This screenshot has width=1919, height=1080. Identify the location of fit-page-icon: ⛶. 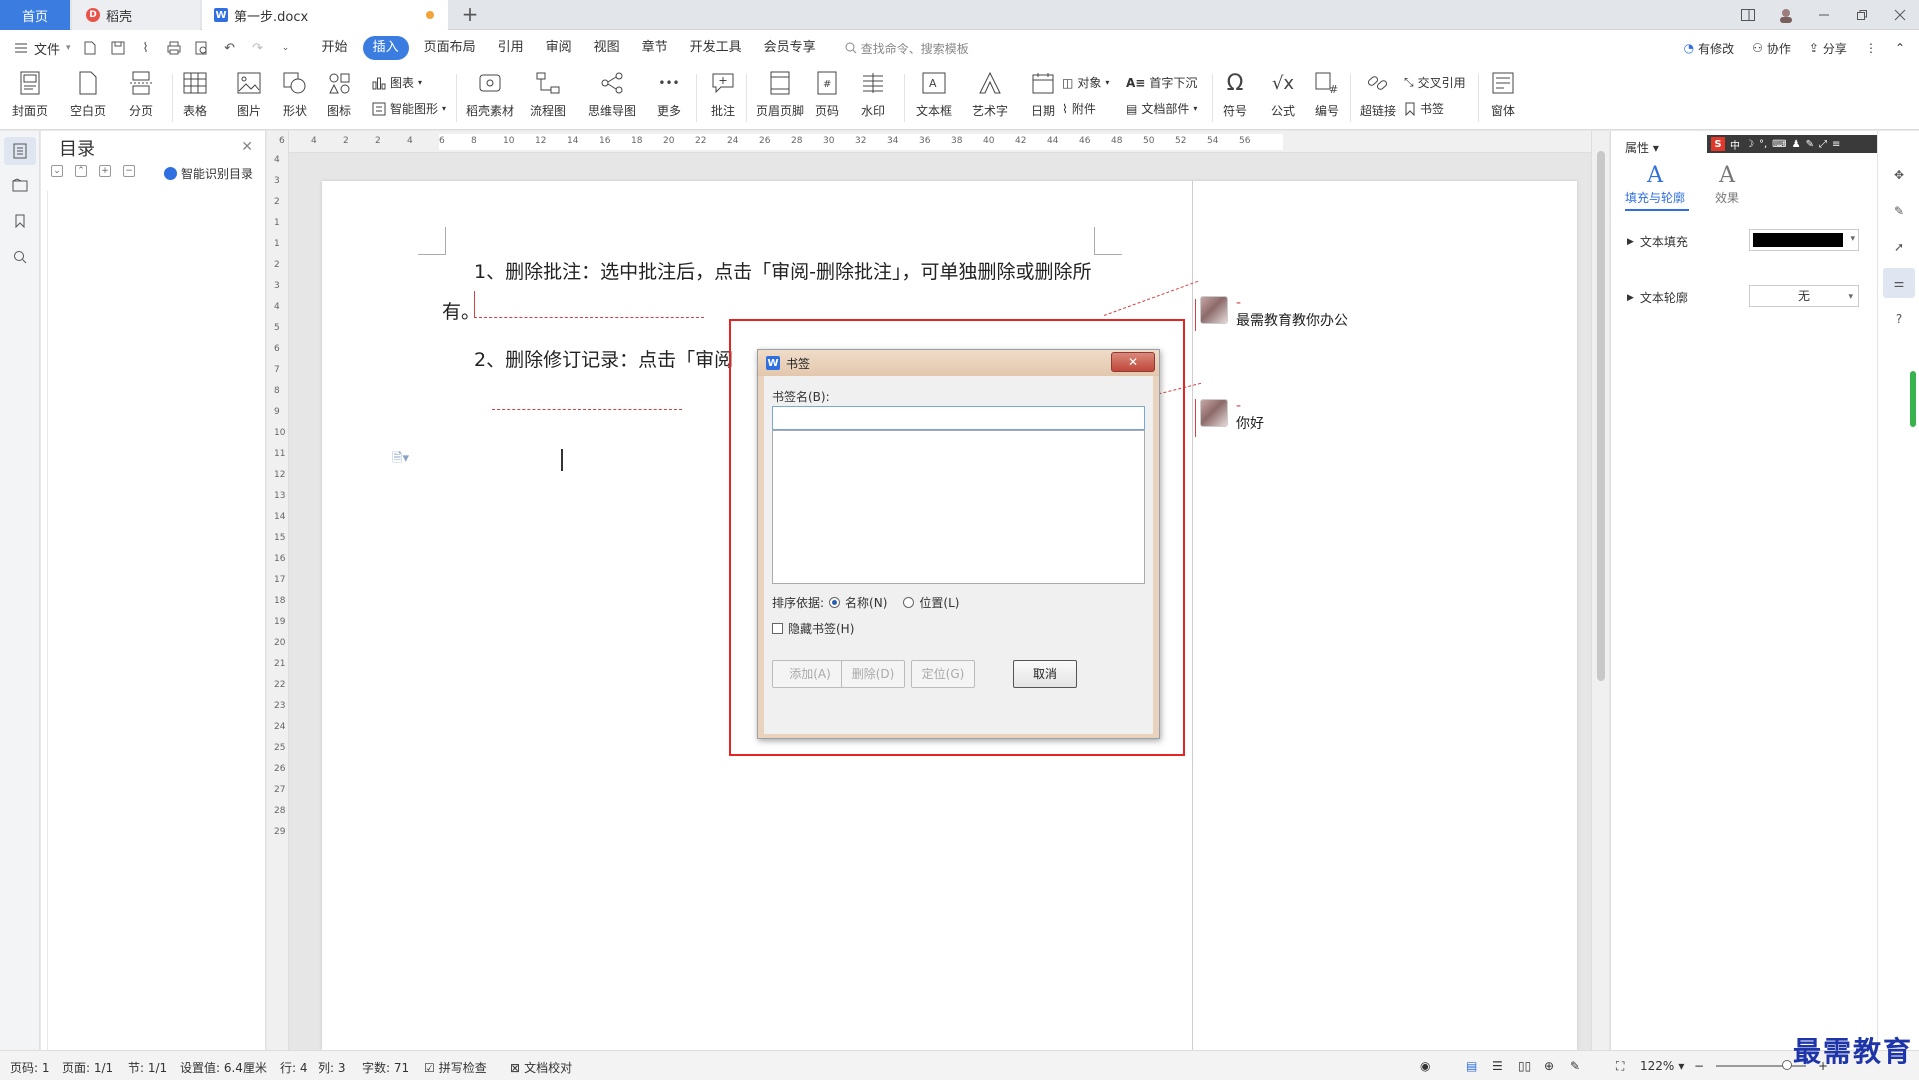
(1620, 1066).